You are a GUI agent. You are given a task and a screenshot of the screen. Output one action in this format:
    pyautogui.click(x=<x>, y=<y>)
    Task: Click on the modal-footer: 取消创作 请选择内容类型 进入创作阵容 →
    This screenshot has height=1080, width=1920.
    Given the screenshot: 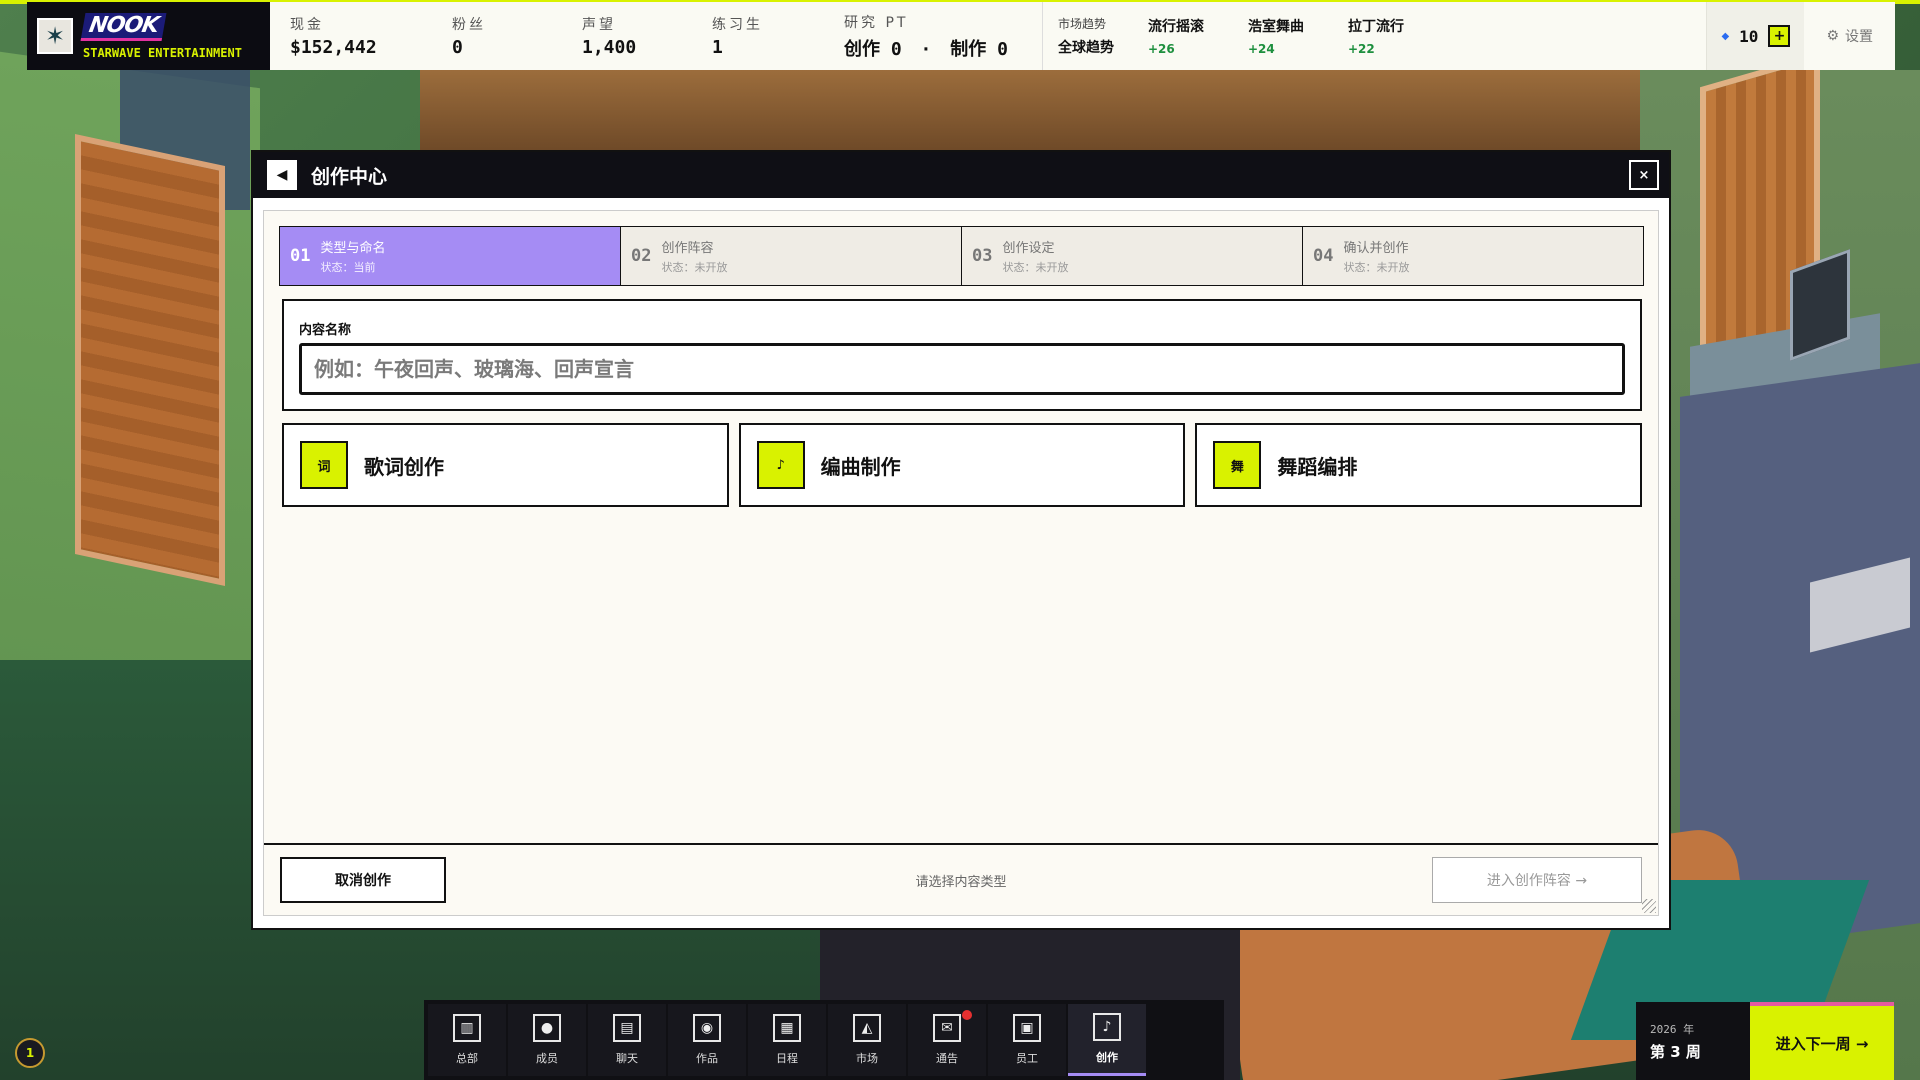 What is the action you would take?
    pyautogui.click(x=961, y=879)
    